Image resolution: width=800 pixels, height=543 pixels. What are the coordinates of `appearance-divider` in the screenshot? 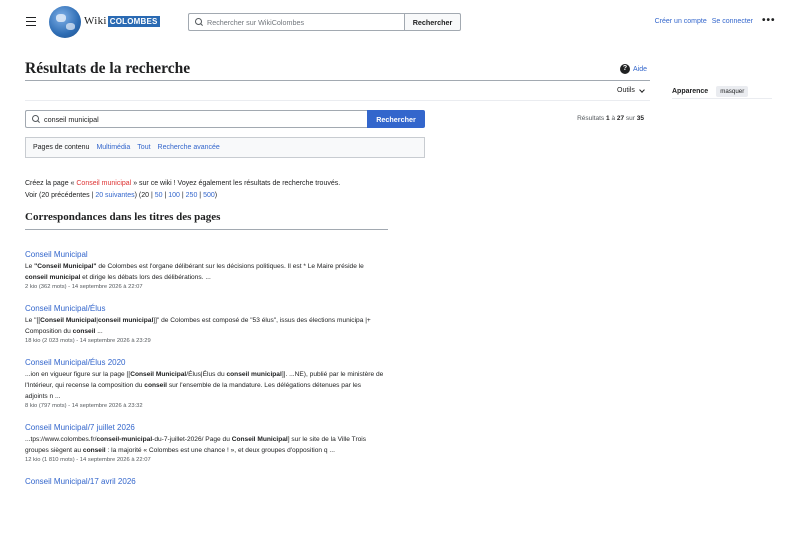 It's located at (722, 98).